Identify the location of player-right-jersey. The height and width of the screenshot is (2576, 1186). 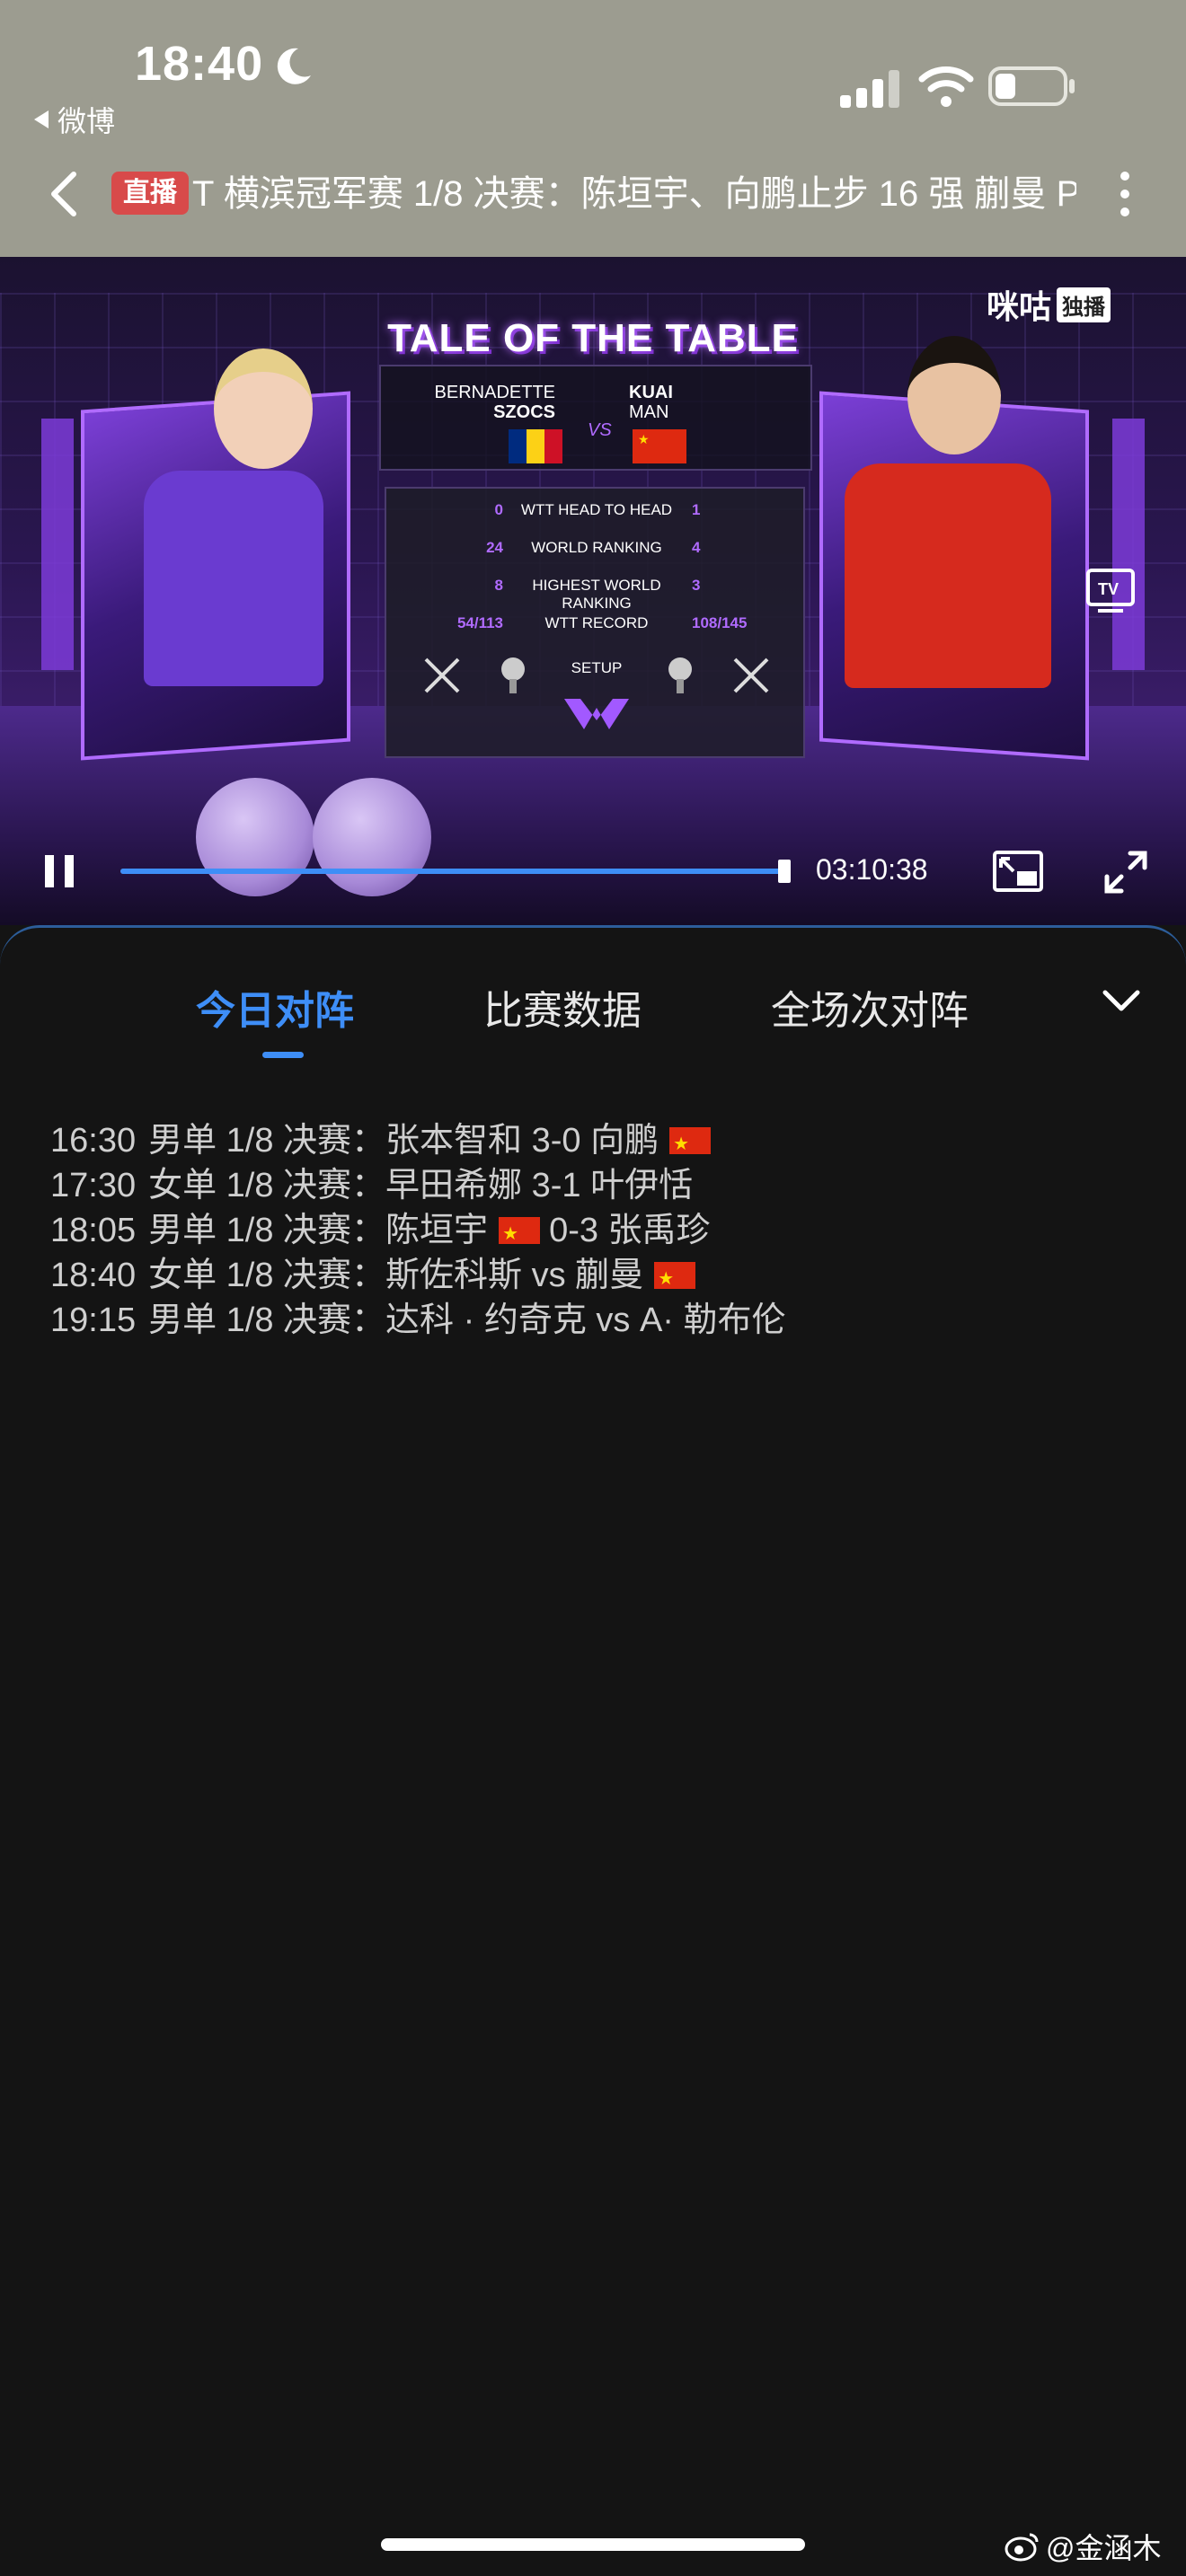
(948, 575).